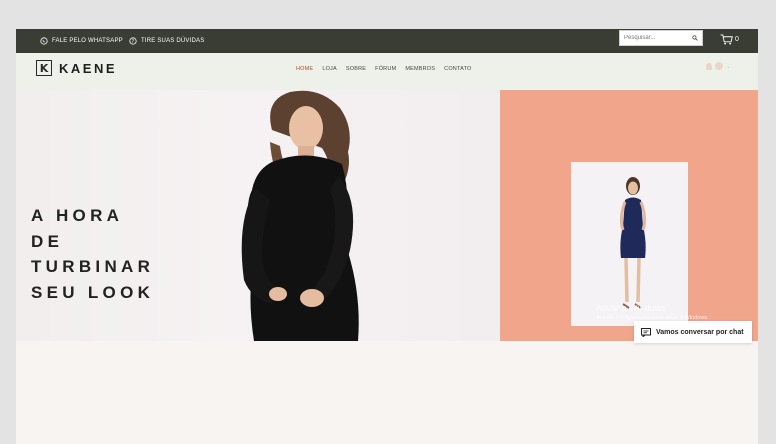  I want to click on chevron-down-icon: ⌄, so click(729, 66).